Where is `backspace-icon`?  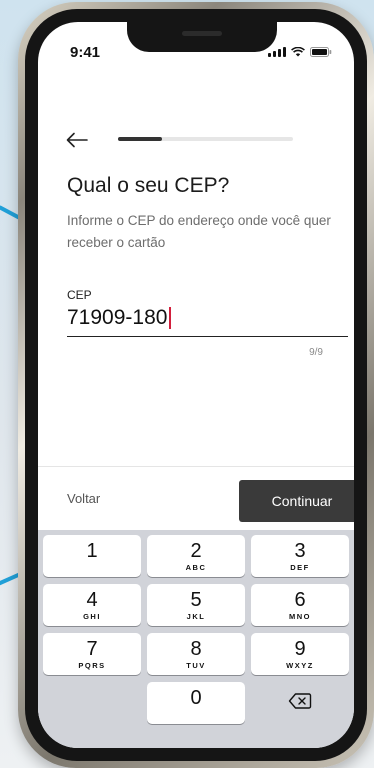
backspace-icon is located at coordinates (300, 703).